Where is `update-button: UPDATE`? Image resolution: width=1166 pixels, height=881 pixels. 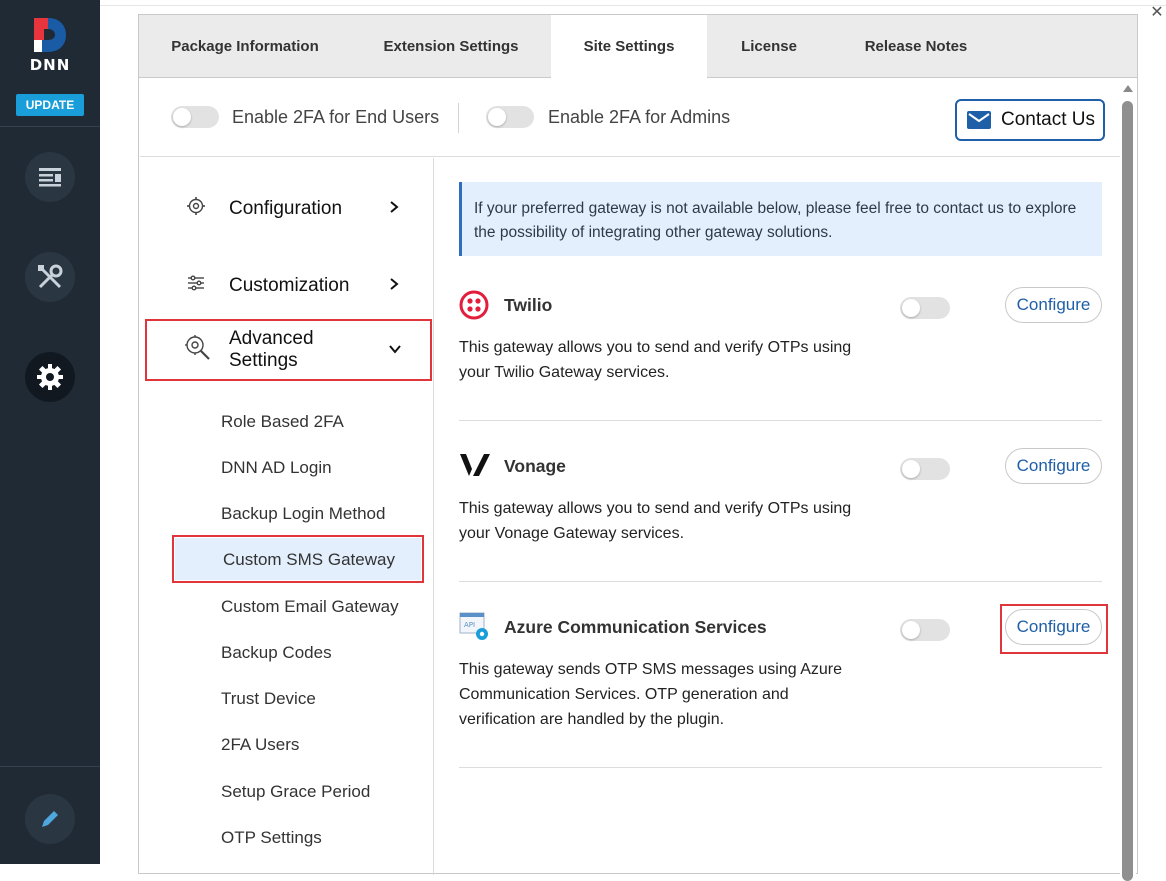 update-button: UPDATE is located at coordinates (50, 105).